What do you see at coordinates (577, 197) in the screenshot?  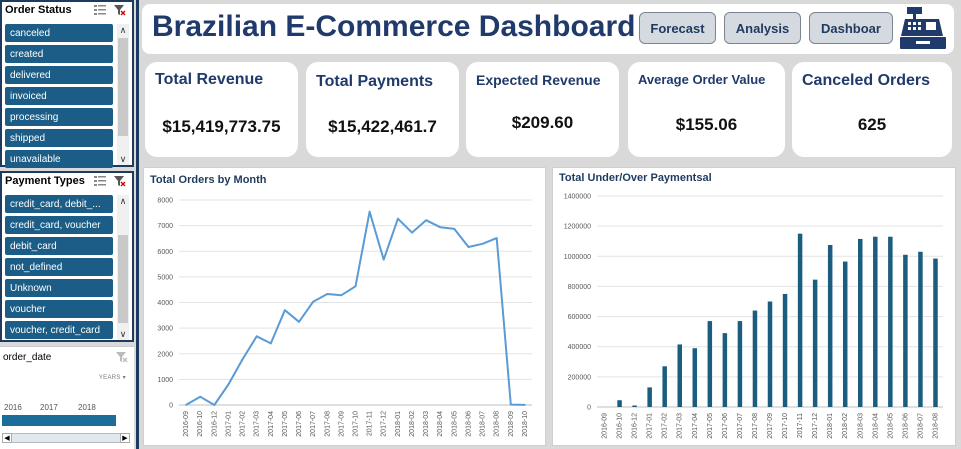 I see `y-tick-label: 1400000` at bounding box center [577, 197].